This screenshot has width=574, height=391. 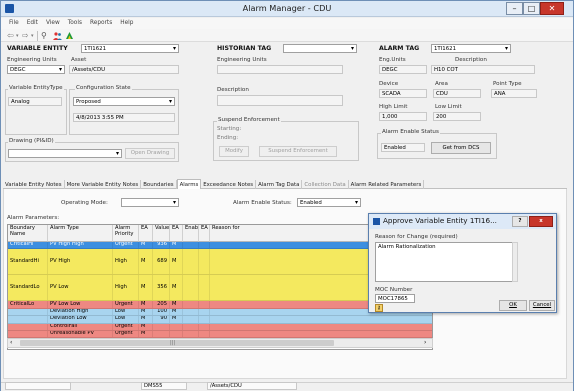 I want to click on configuration-state-combo: Proposed, so click(x=124, y=101).